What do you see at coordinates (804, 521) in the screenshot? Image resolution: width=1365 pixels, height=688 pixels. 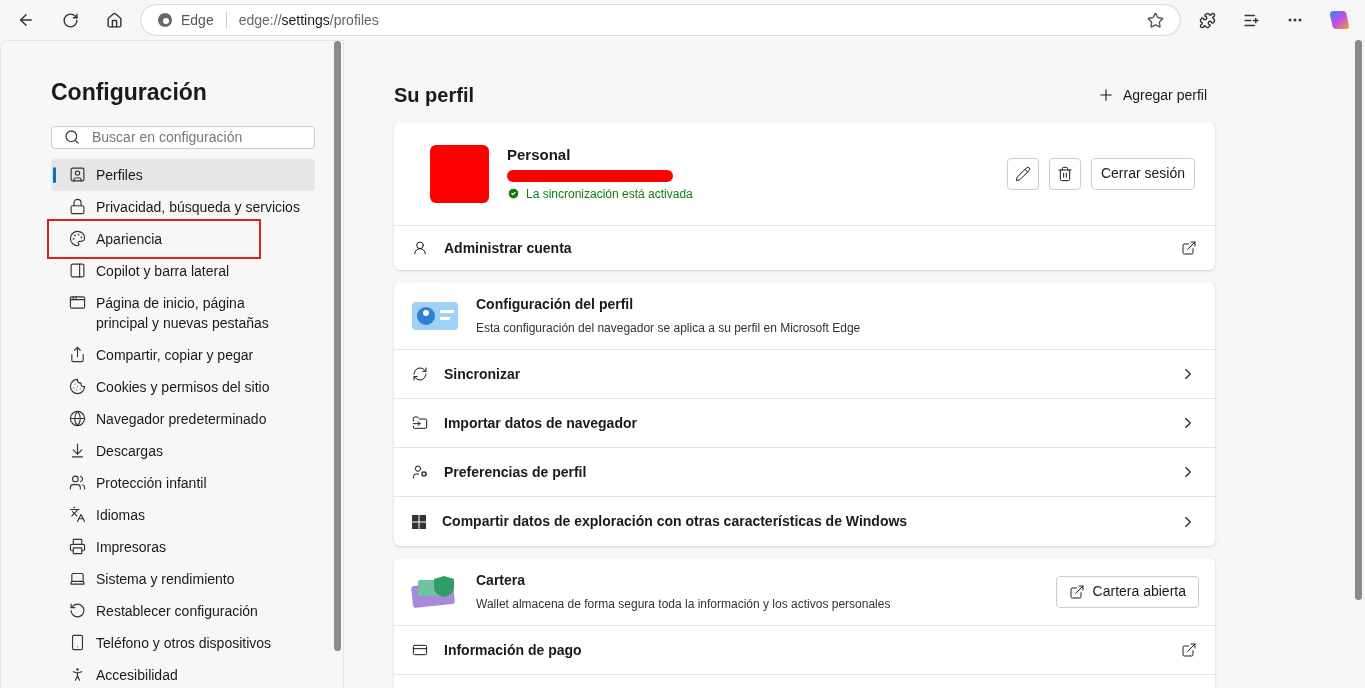 I see `settings-row: Compartir datos de exploración con otras características de Windows` at bounding box center [804, 521].